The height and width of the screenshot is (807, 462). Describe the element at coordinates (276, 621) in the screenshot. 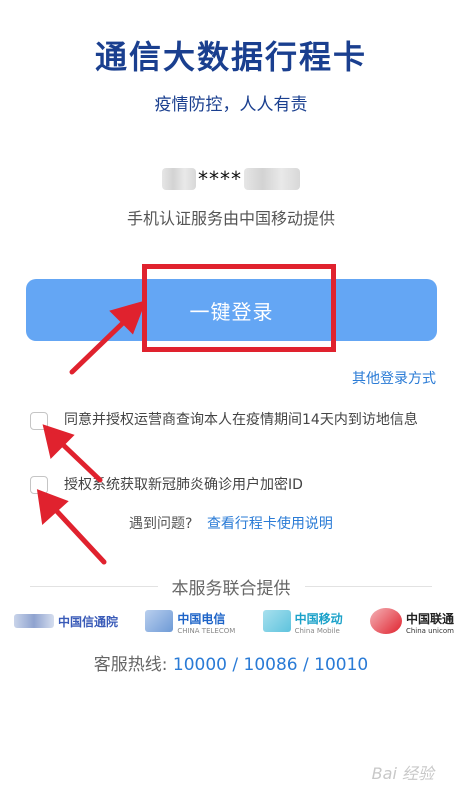

I see `mobile-logo-icon` at that location.